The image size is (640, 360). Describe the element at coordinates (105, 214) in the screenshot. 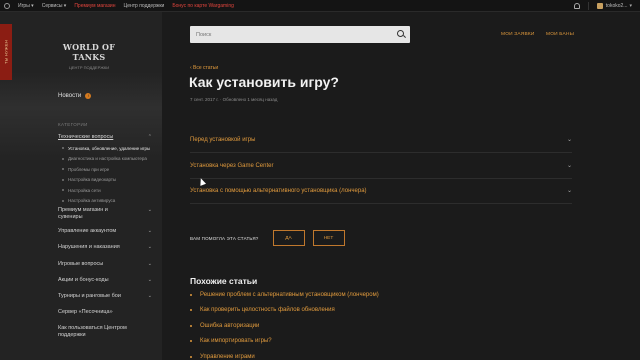

I see `sidebar-item-premium: Премиум магазин и сувениры ⌄` at that location.